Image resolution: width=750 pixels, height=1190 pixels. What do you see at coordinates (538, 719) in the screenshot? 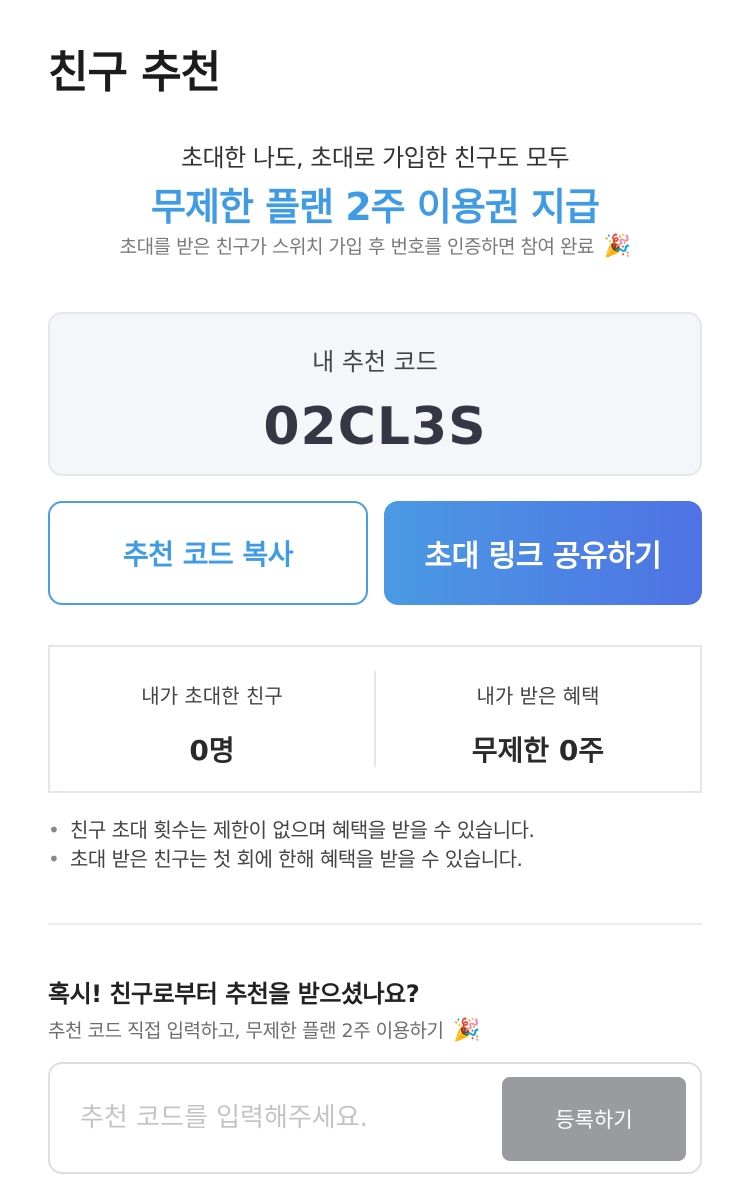
I see `received-benefit-stat: 내가 받은 혜택 무제한 0주` at bounding box center [538, 719].